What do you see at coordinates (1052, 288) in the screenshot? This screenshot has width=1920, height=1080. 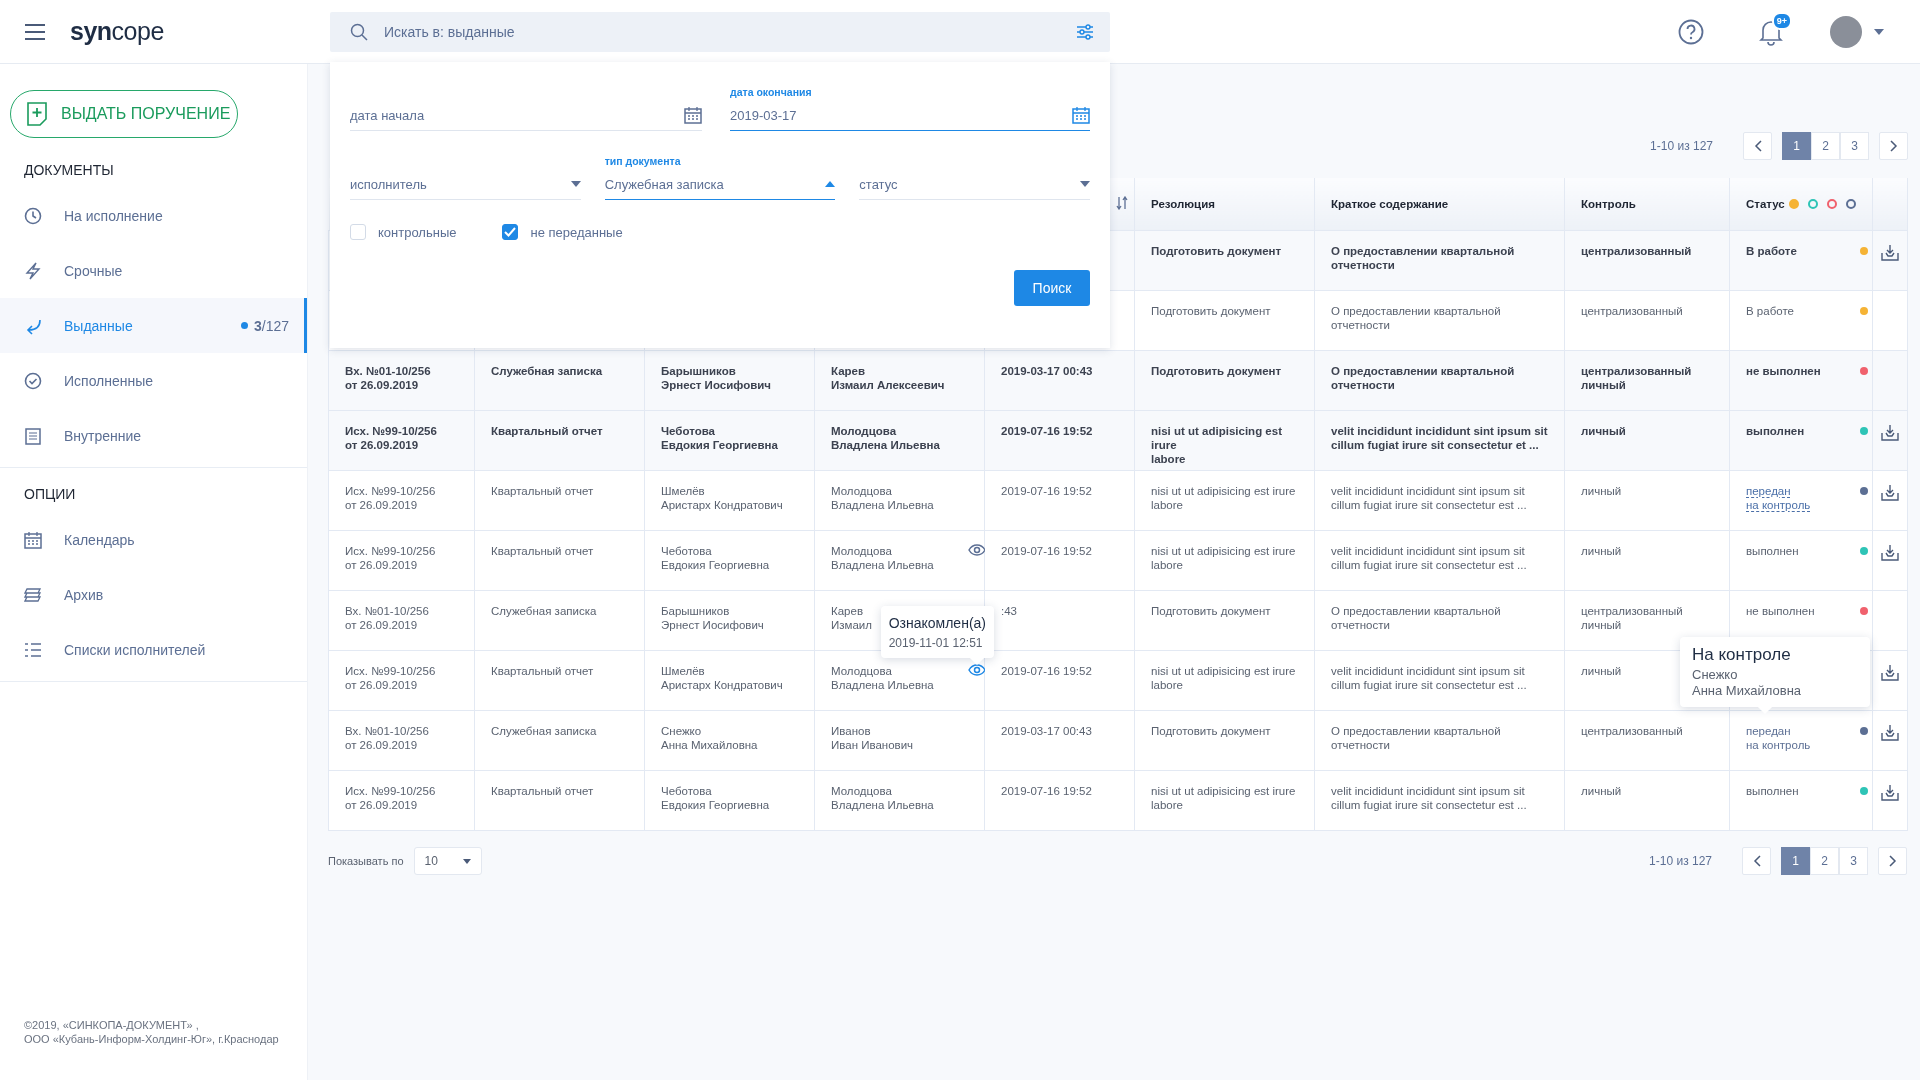 I see `search-button: Поиск` at bounding box center [1052, 288].